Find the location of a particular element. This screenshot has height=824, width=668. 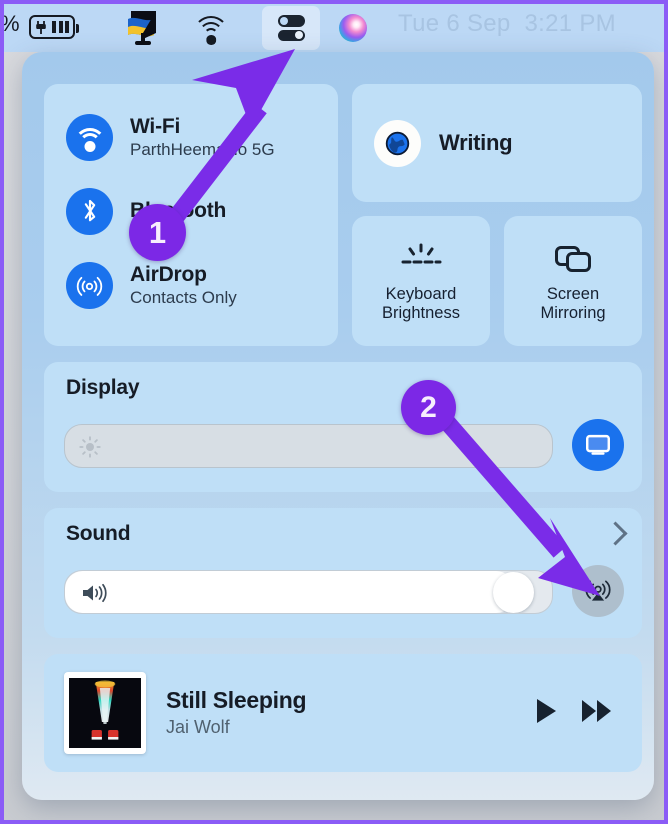

battery-level-bars is located at coordinates (60, 27).